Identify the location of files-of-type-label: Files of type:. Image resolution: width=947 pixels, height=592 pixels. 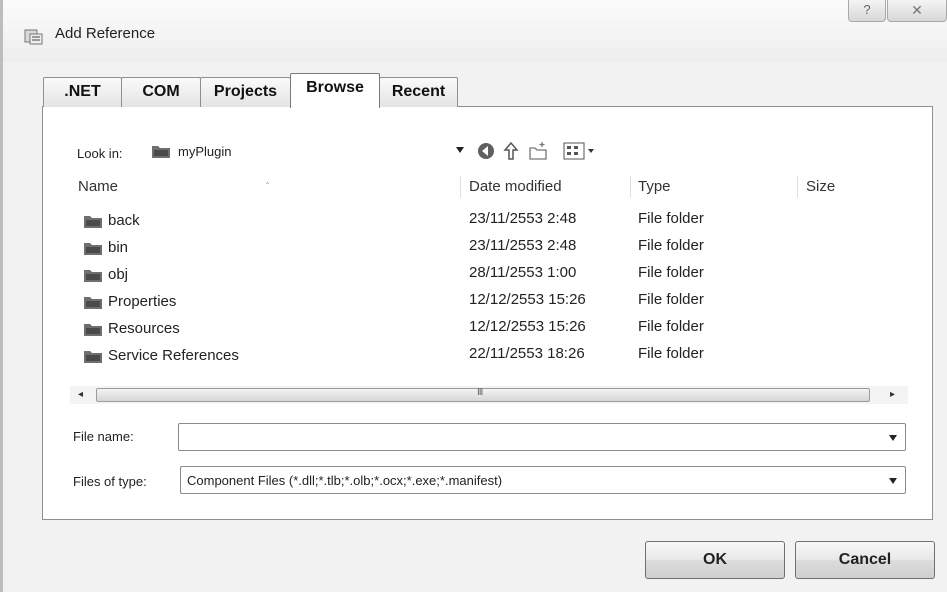
(110, 481).